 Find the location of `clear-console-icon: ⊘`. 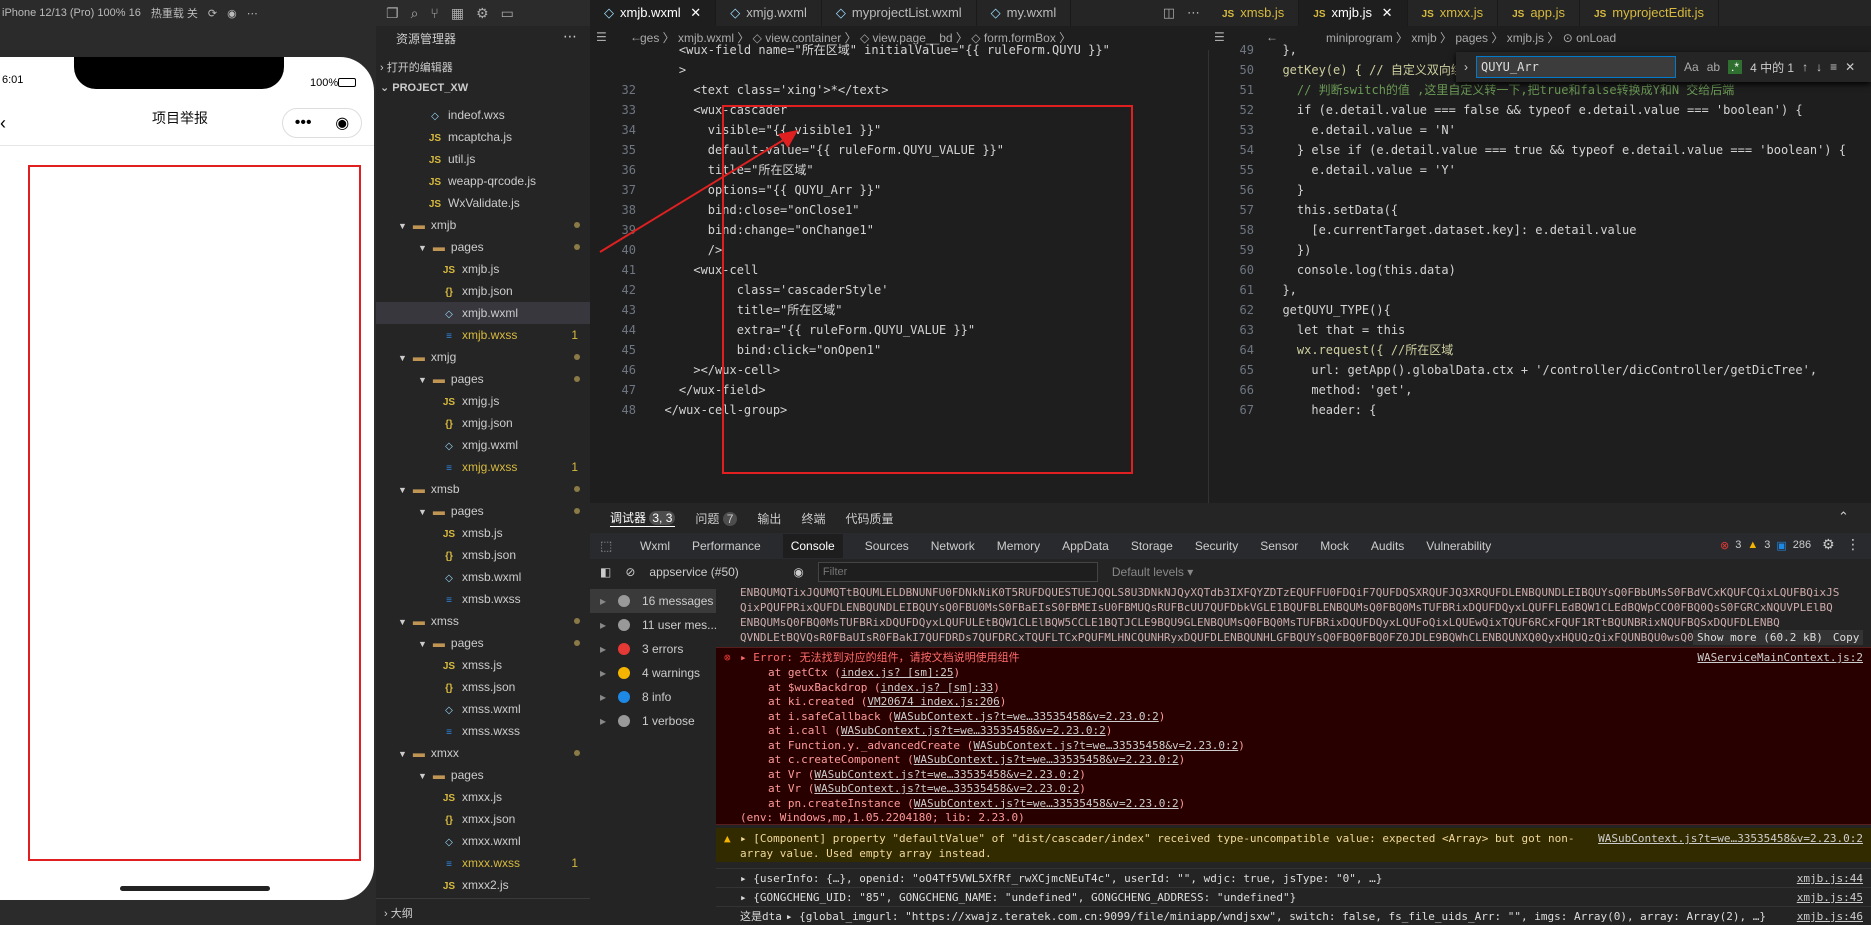

clear-console-icon: ⊘ is located at coordinates (630, 572).